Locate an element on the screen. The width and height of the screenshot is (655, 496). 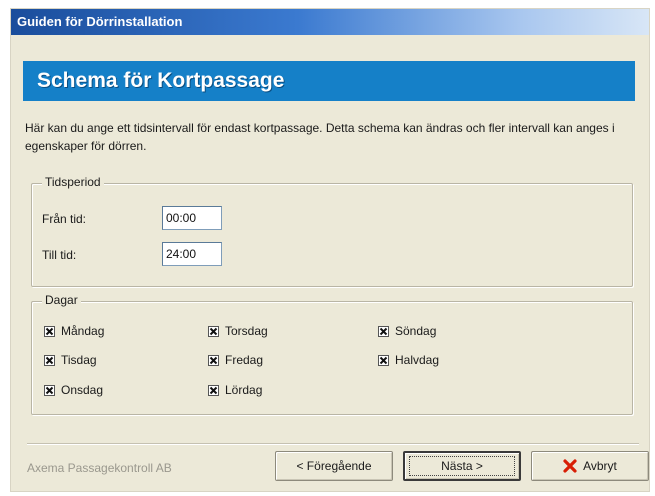
checkbox-label: Onsdag is located at coordinates (82, 390).